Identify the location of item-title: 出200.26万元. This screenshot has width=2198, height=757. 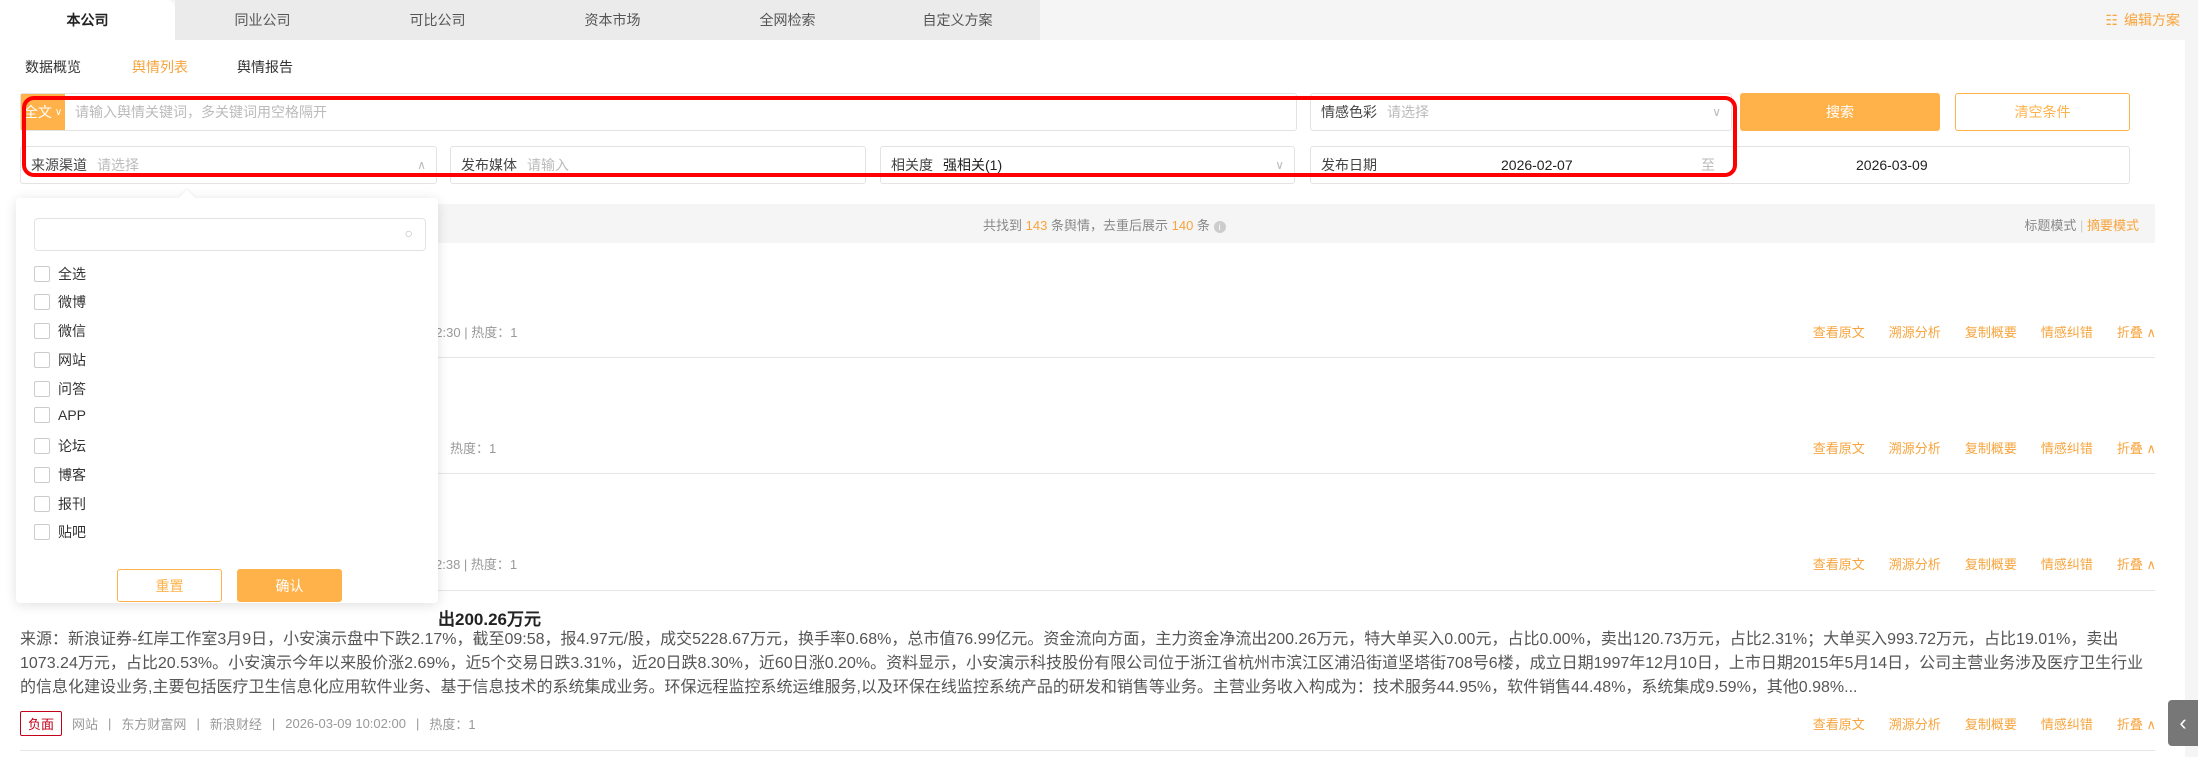
(489, 617).